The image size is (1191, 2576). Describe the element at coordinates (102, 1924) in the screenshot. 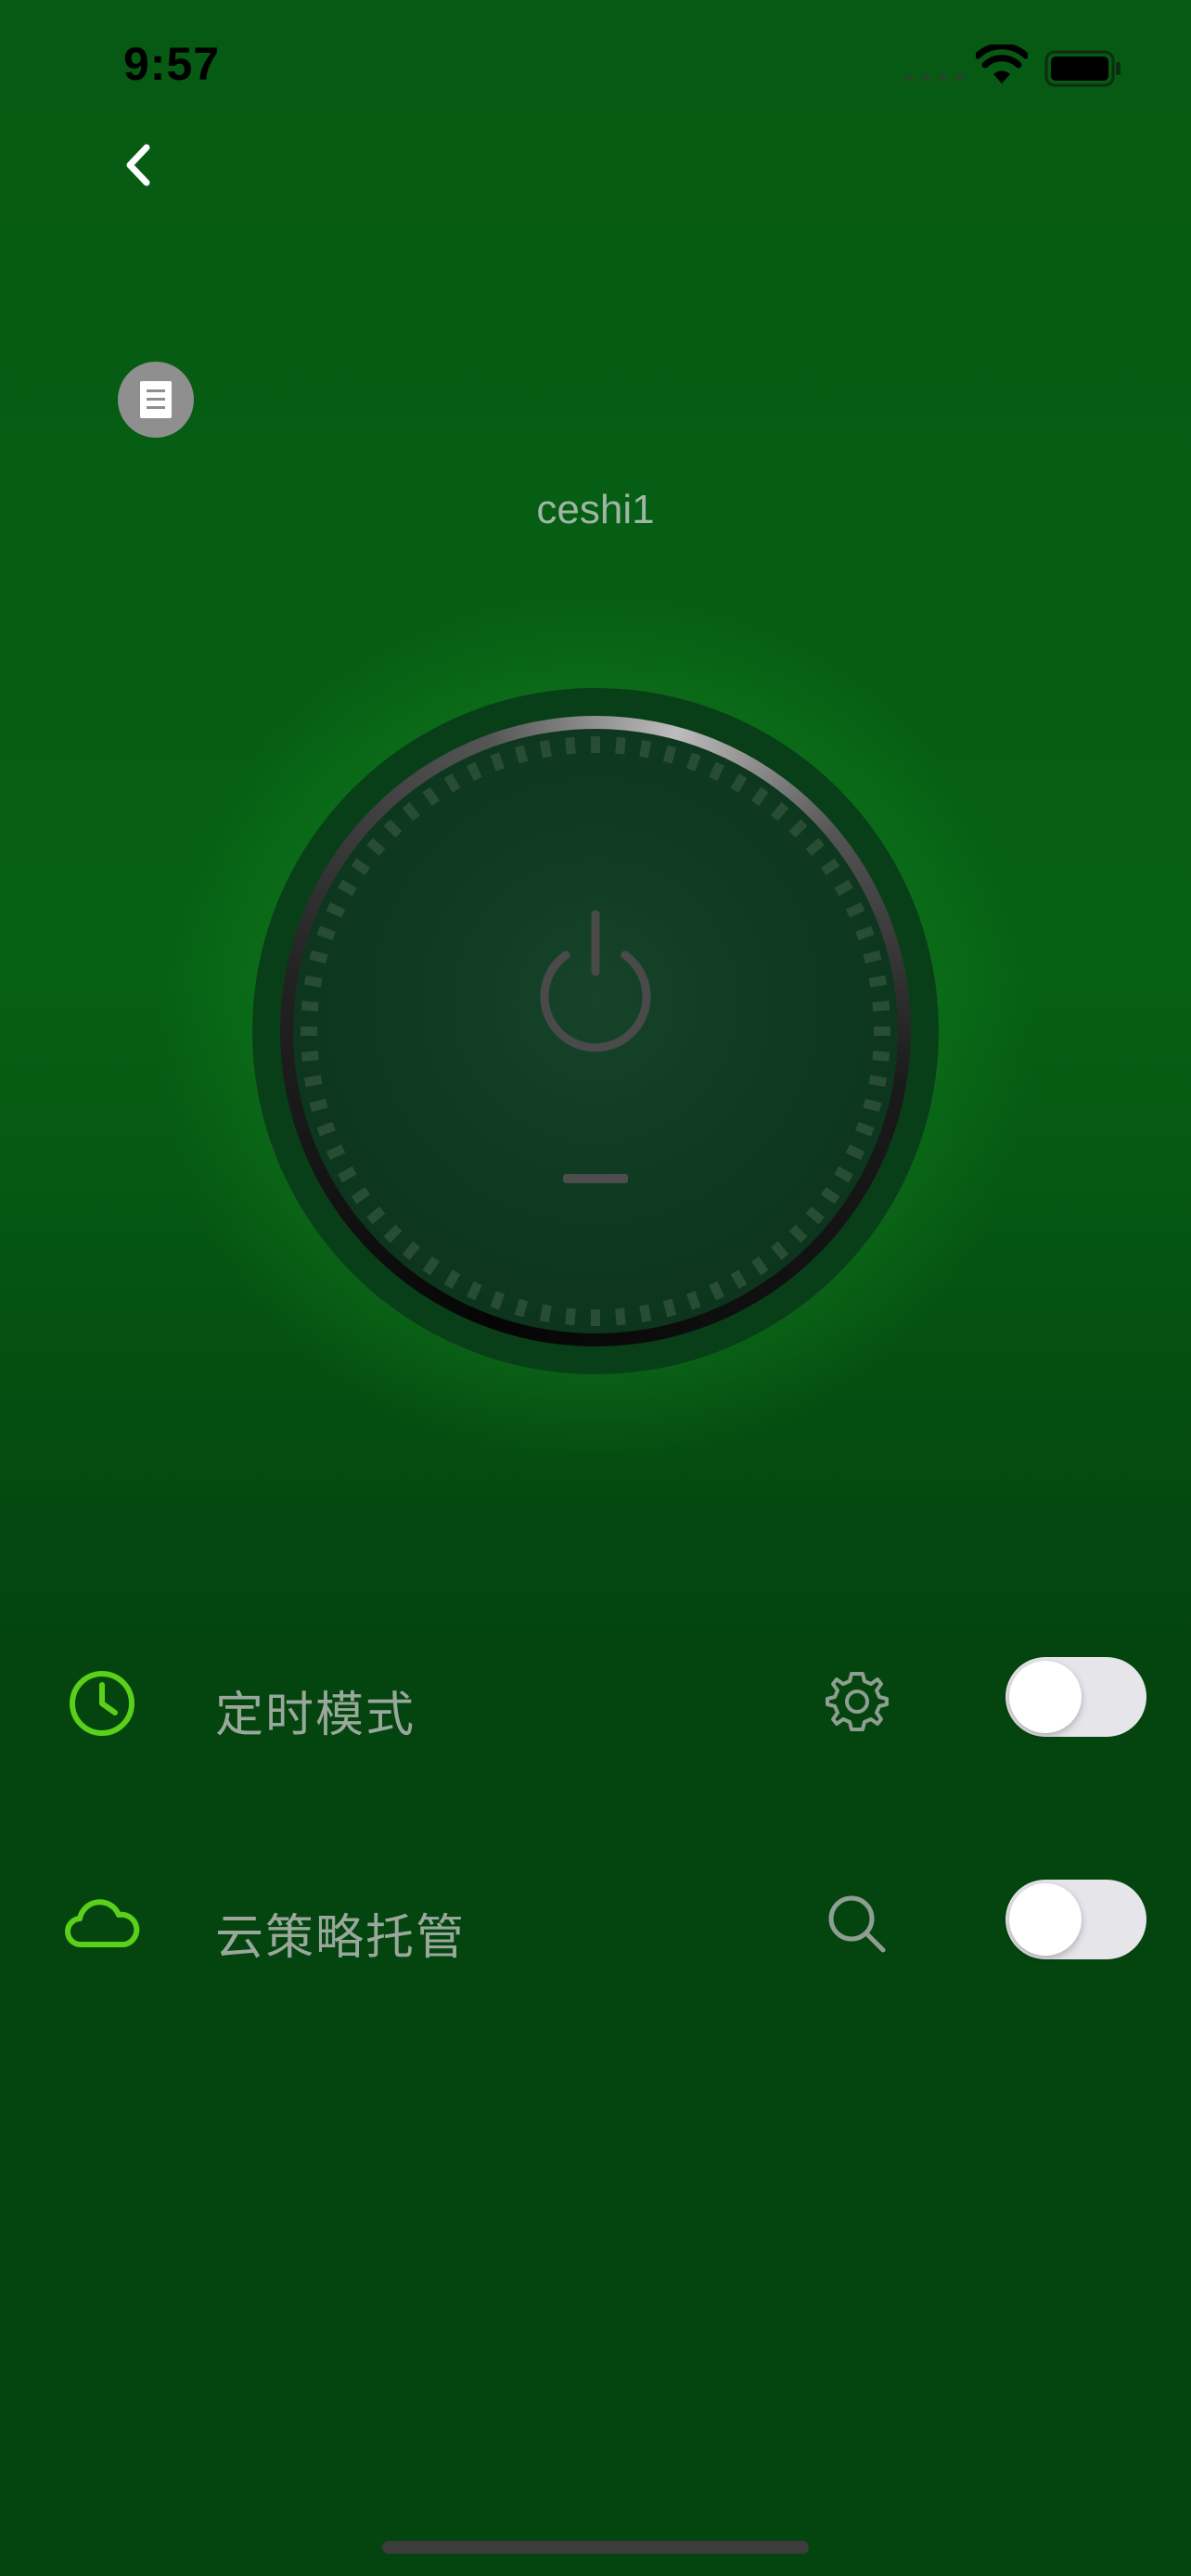

I see `cloud-icon` at that location.